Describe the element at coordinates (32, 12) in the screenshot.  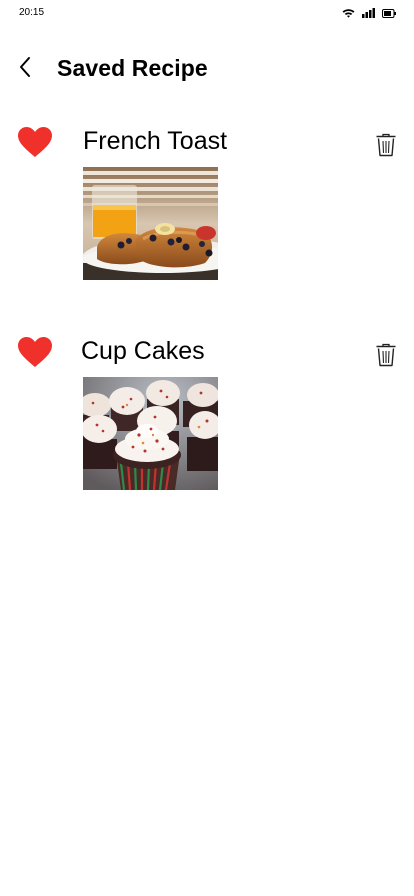
I see `status-time: 20:15` at that location.